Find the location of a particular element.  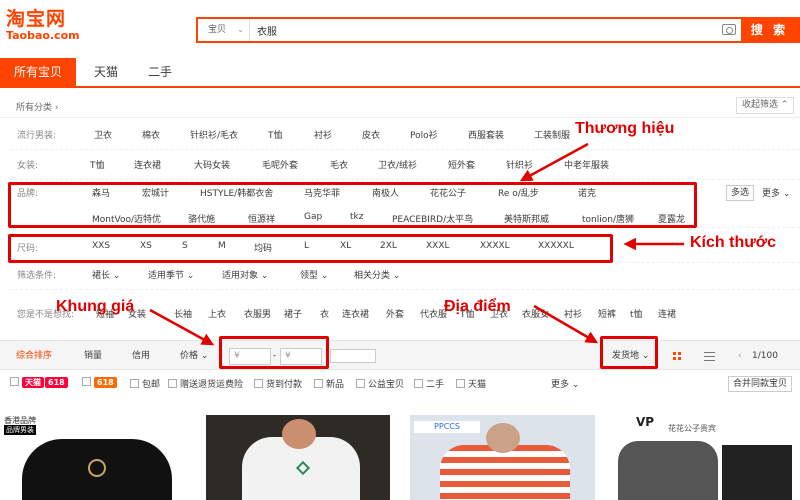

camera-icon is located at coordinates (729, 29).